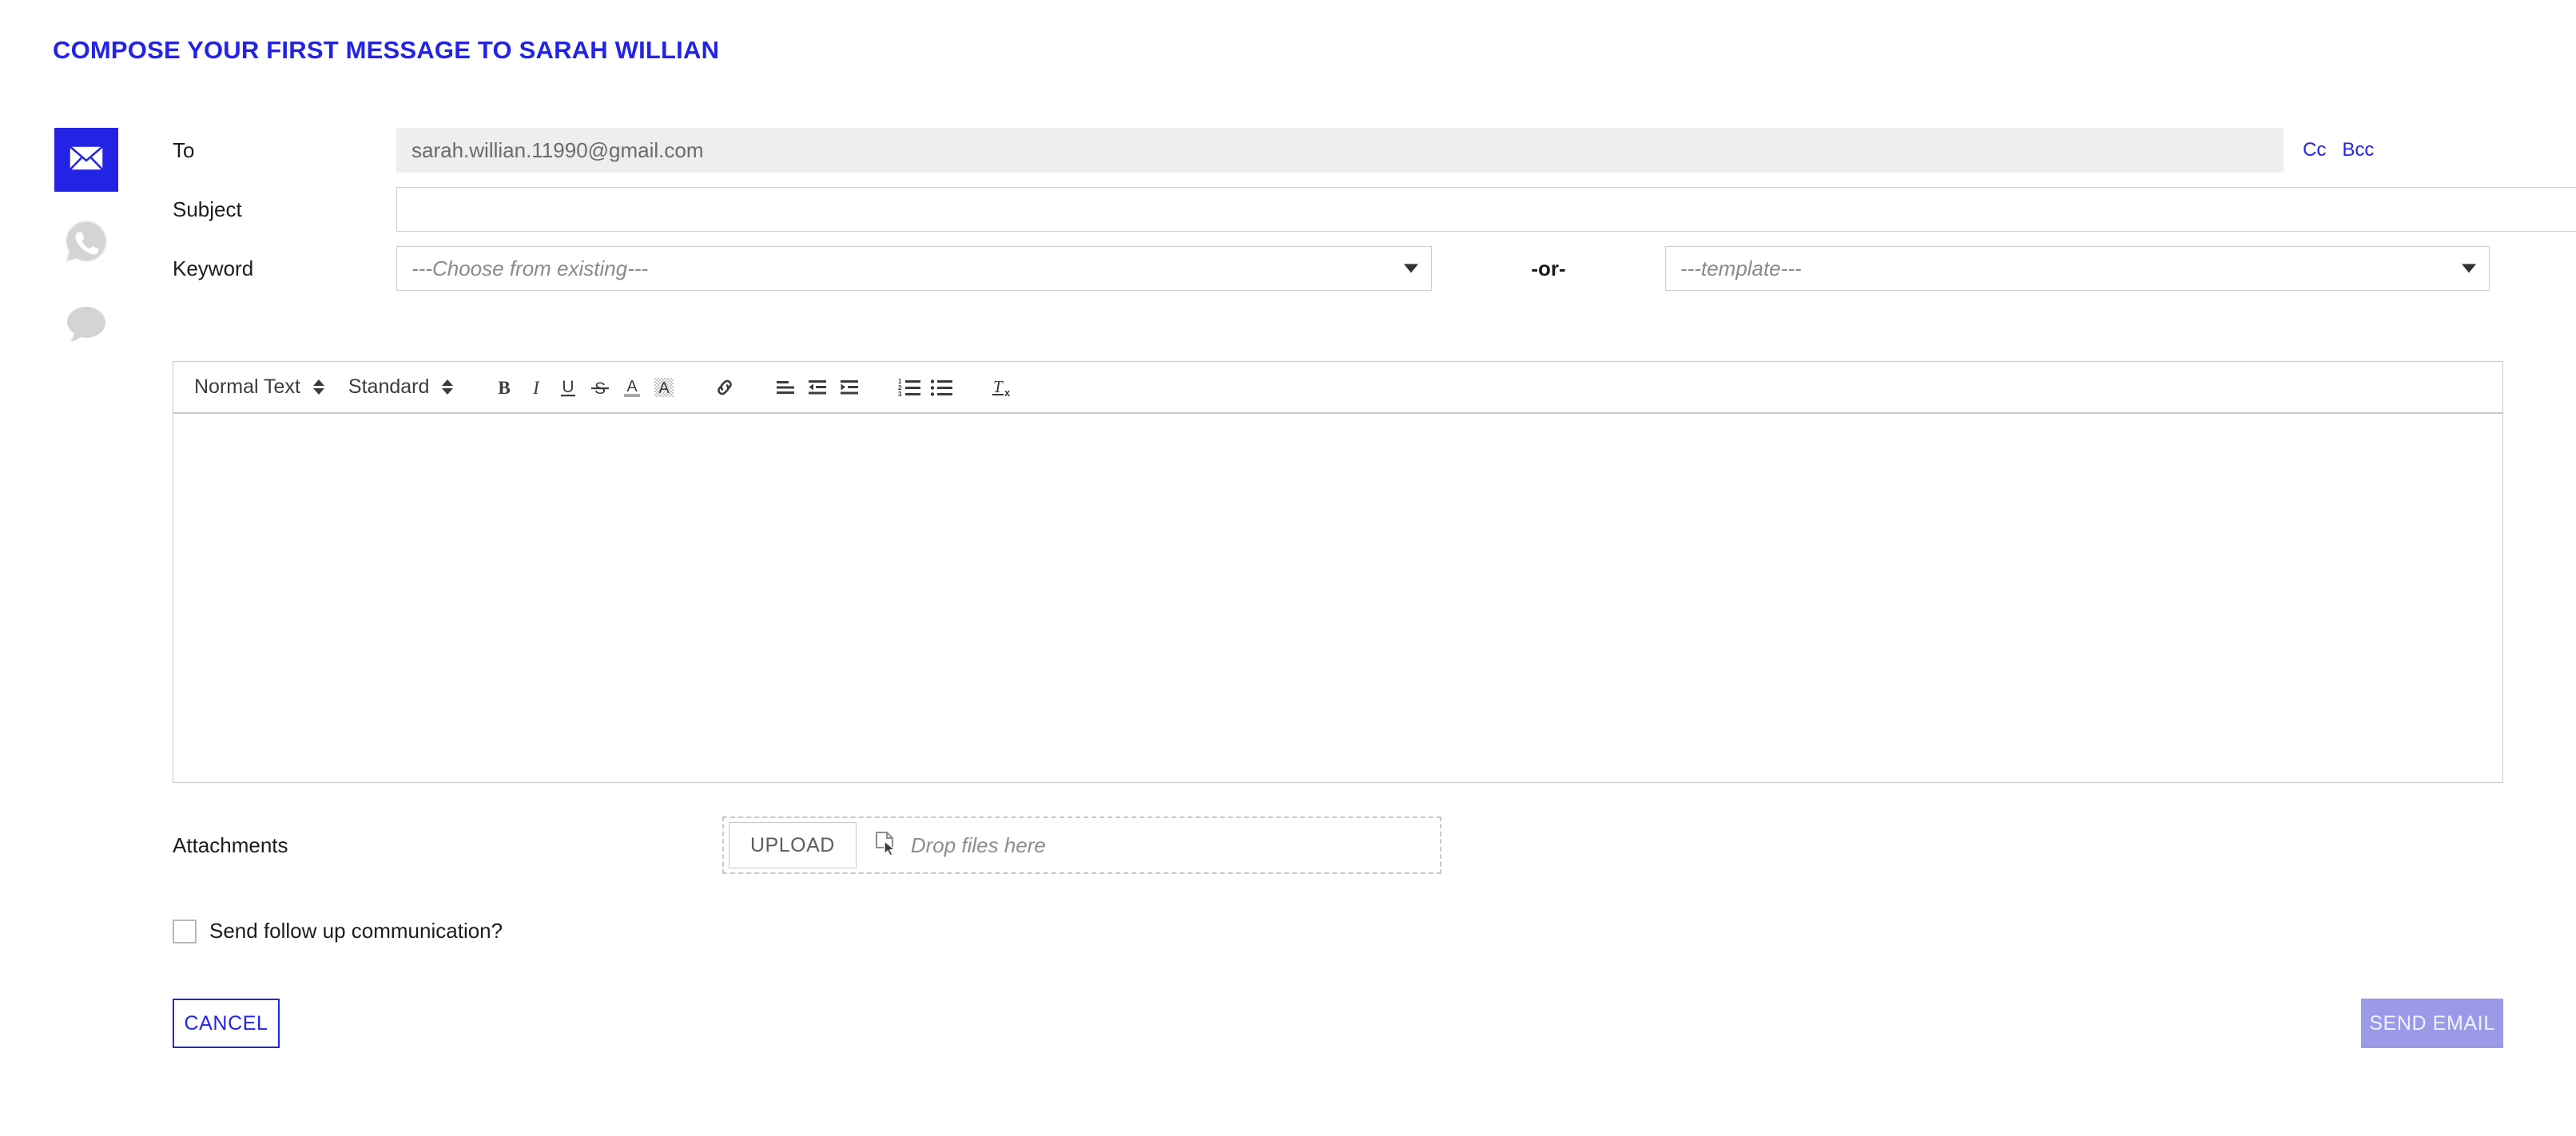 This screenshot has height=1136, width=2576. Describe the element at coordinates (998, 386) in the screenshot. I see `svg-text: T` at that location.